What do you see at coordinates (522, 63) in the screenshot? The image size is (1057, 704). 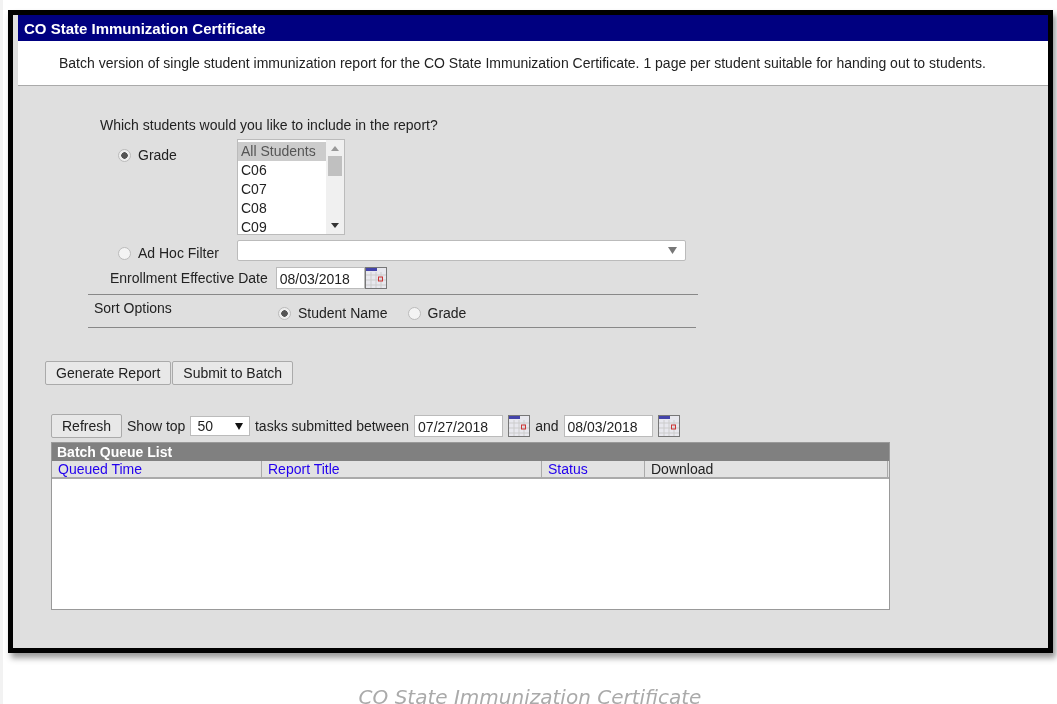 I see `description-text: Batch version of single student immunization report for the CO State Immunization Certificate. 1 page per student suitable for handing out to students.` at bounding box center [522, 63].